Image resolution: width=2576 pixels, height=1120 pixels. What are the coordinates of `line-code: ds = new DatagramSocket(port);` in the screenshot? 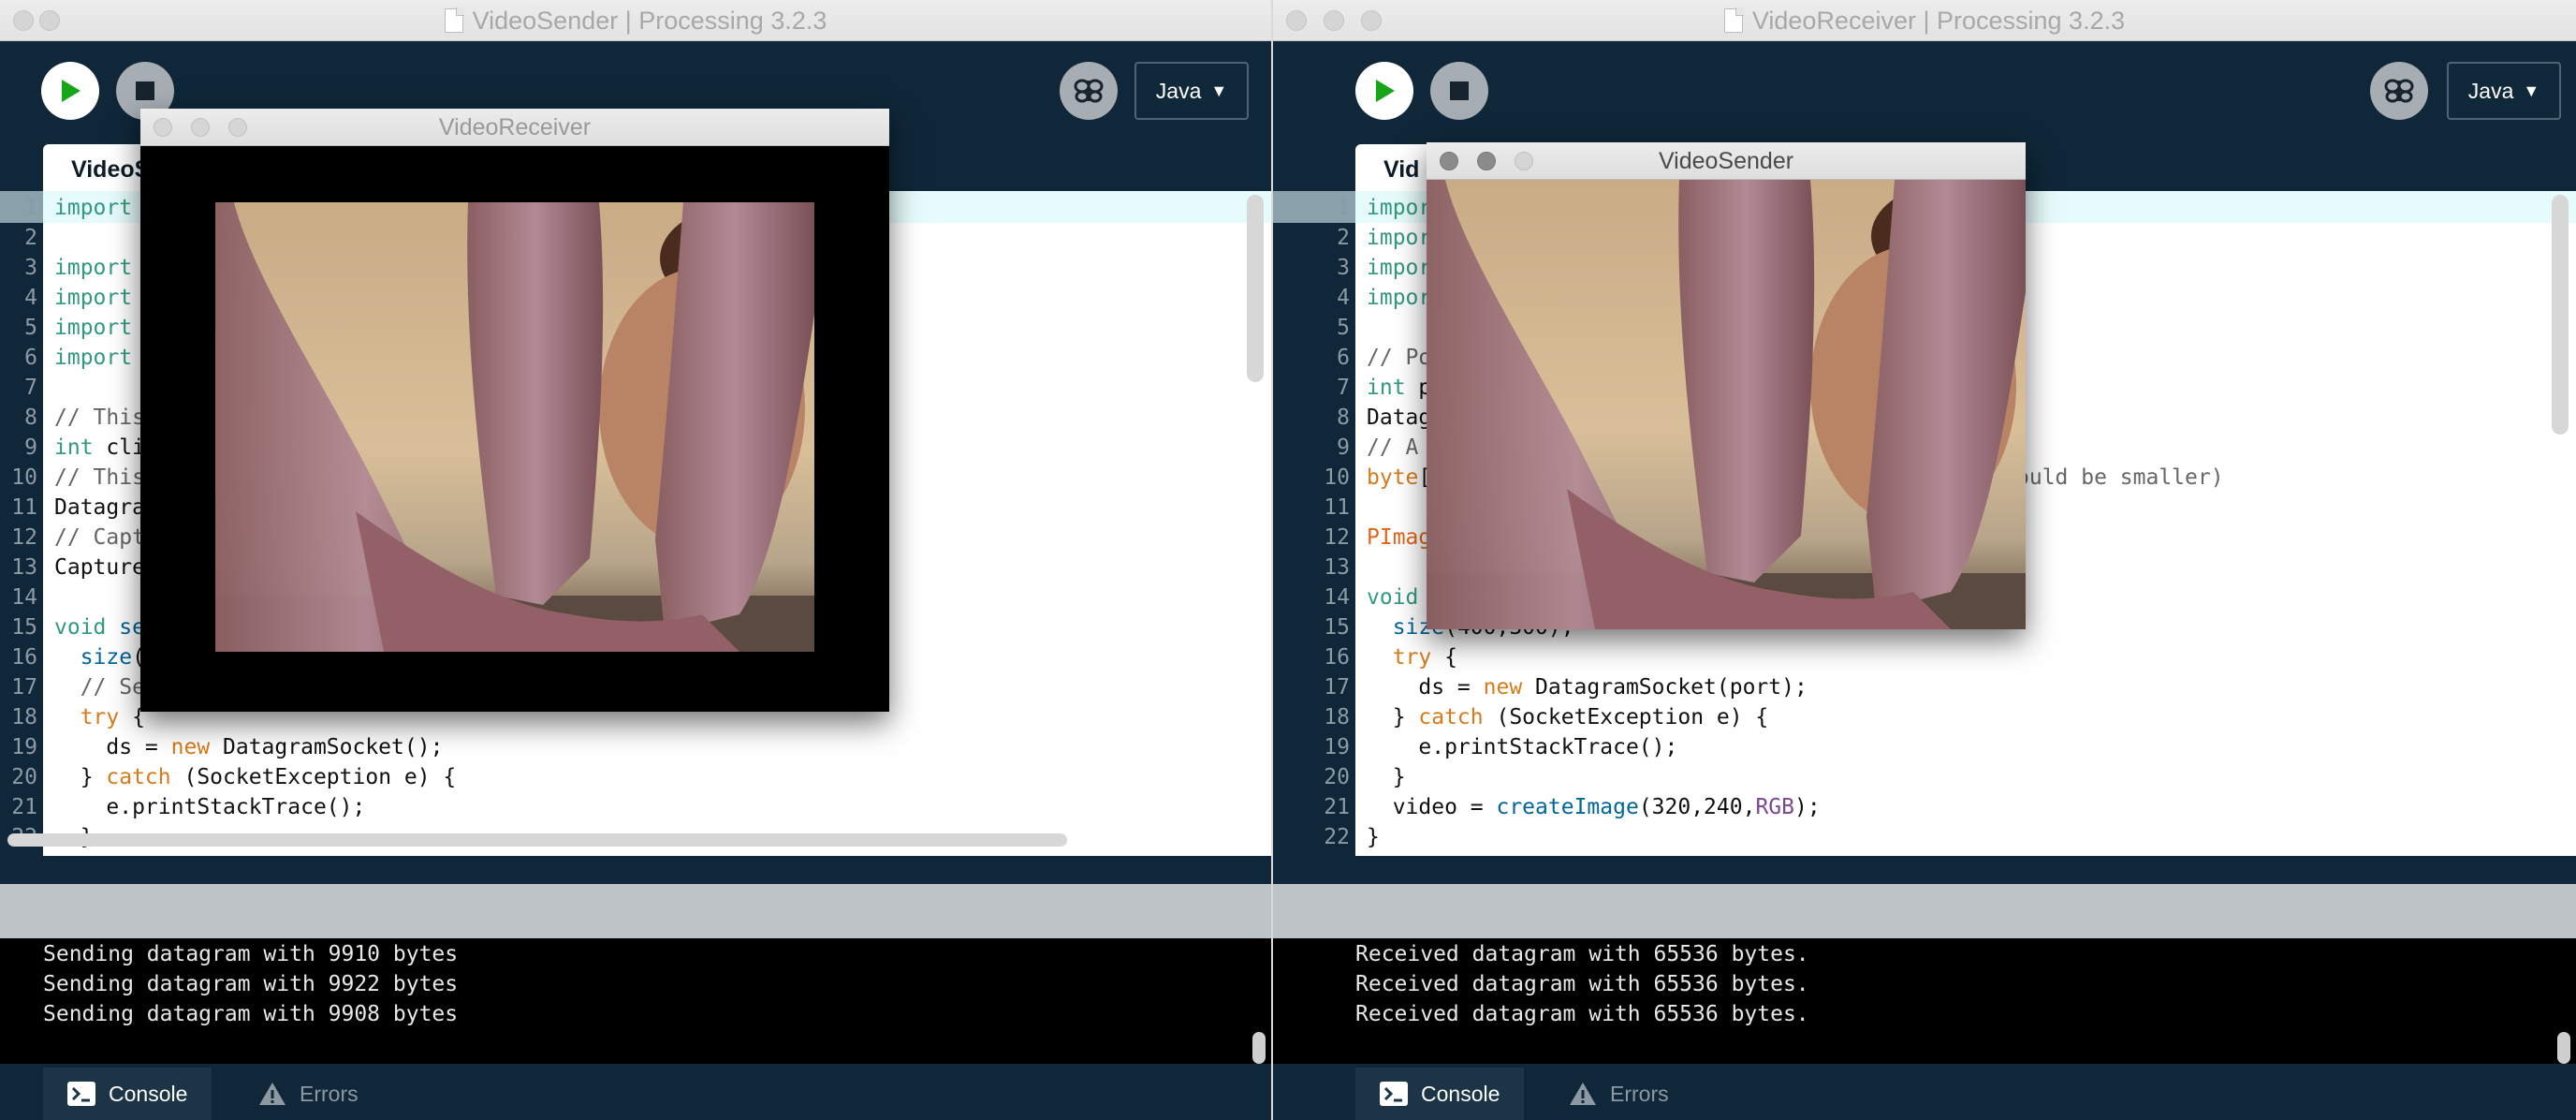 It's located at (1587, 687).